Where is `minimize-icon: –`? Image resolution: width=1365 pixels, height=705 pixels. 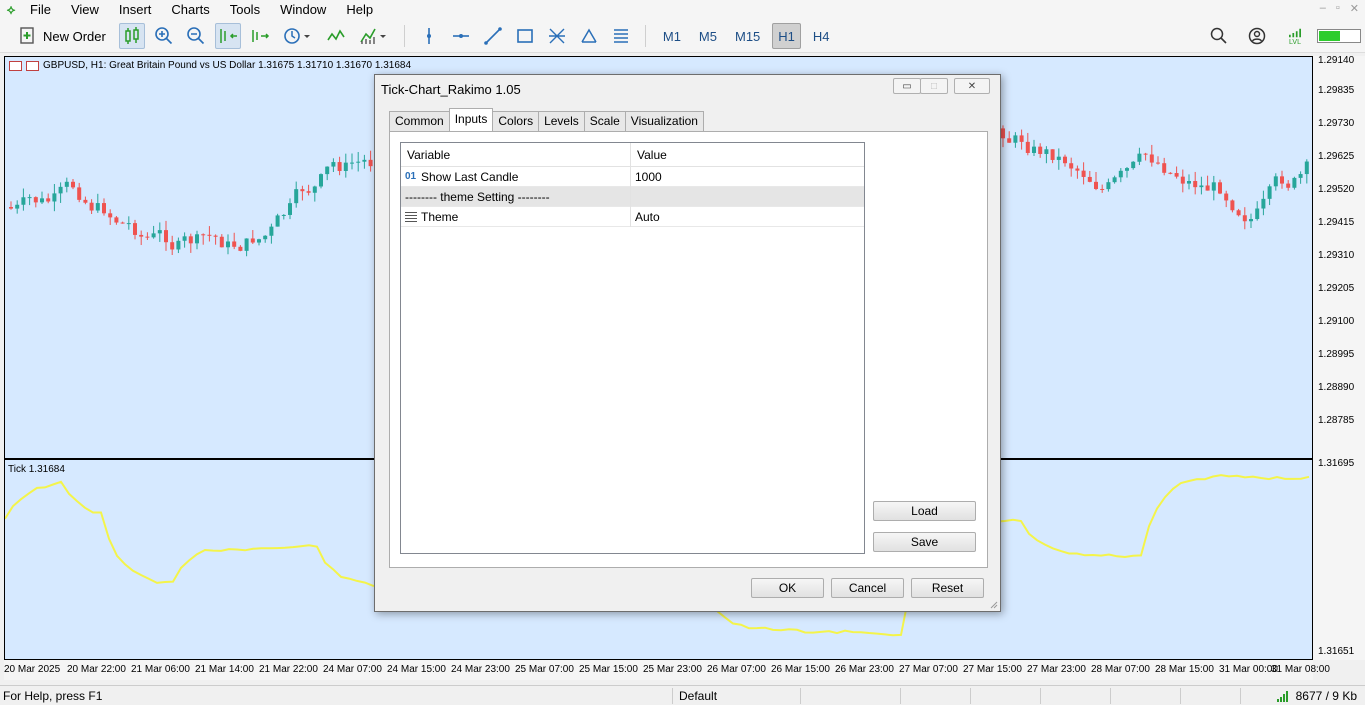 minimize-icon: – is located at coordinates (1323, 8).